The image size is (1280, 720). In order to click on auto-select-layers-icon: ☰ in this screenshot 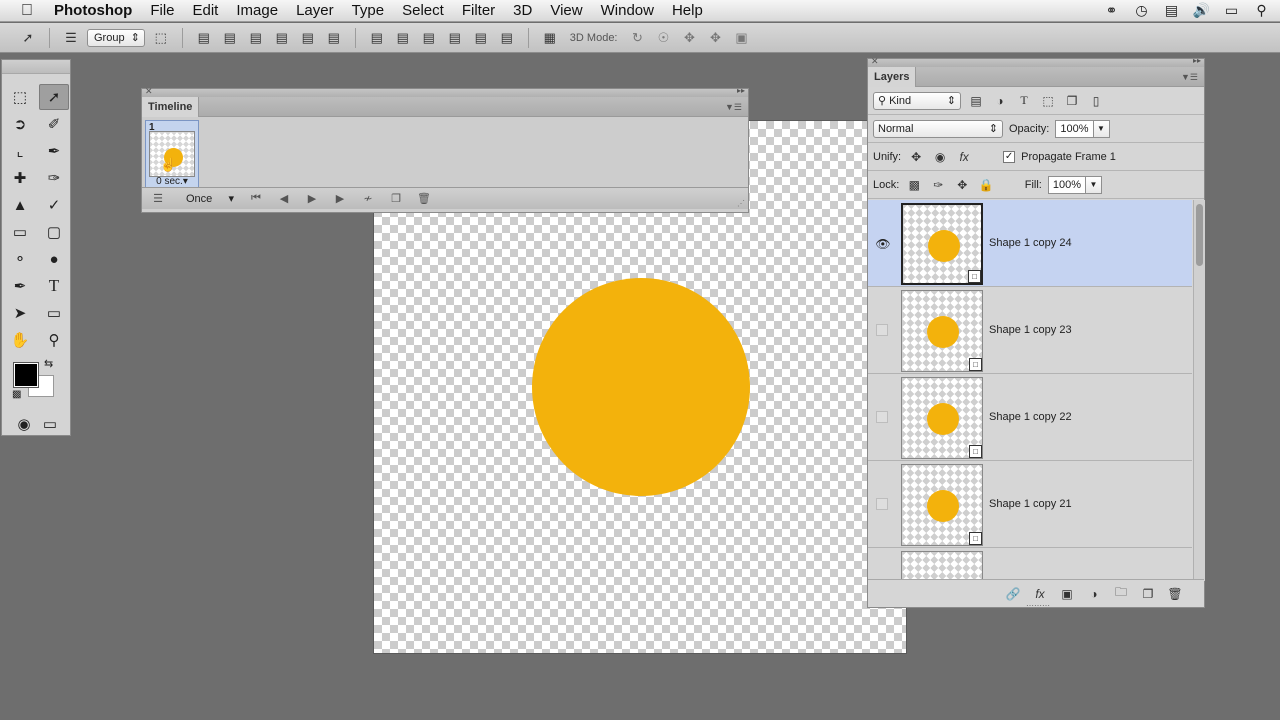, I will do `click(71, 38)`.